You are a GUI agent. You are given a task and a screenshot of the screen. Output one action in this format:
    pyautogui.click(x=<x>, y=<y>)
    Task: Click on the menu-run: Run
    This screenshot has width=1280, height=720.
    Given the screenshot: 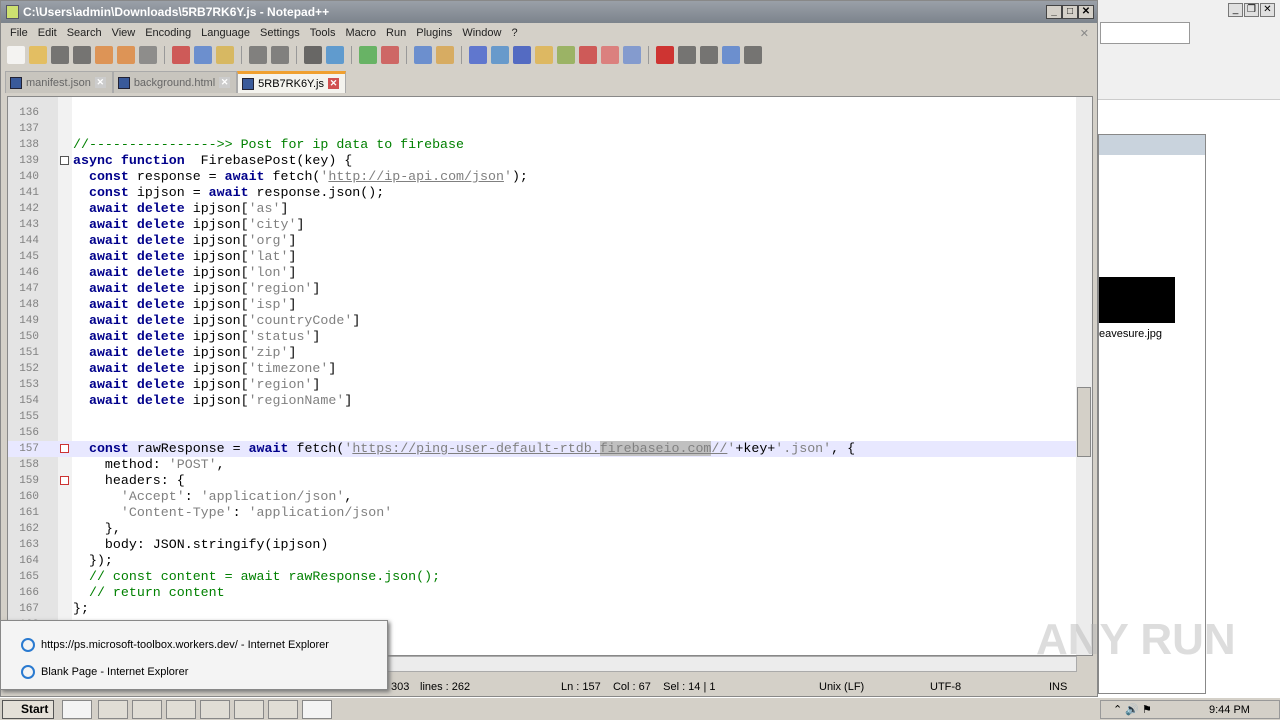 What is the action you would take?
    pyautogui.click(x=396, y=33)
    